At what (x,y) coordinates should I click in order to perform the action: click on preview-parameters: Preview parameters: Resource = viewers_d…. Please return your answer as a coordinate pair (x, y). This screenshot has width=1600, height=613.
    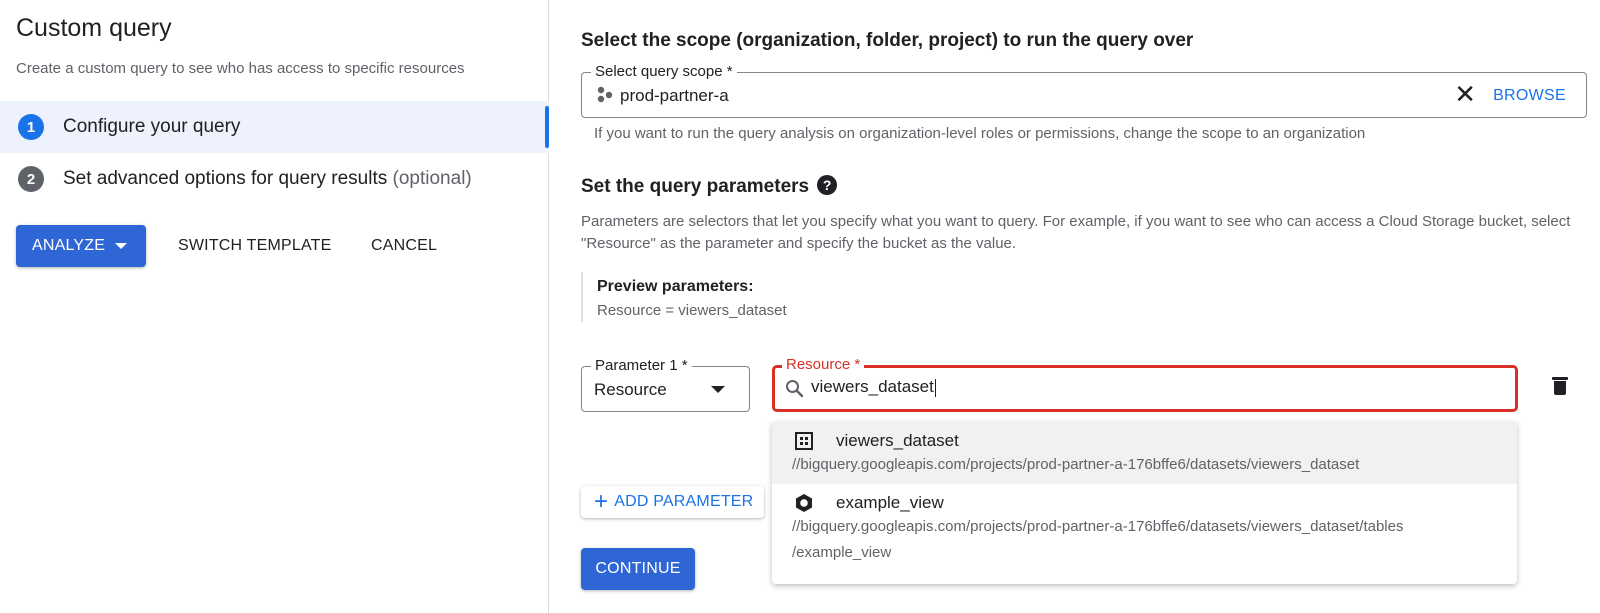
    Looking at the image, I should click on (684, 297).